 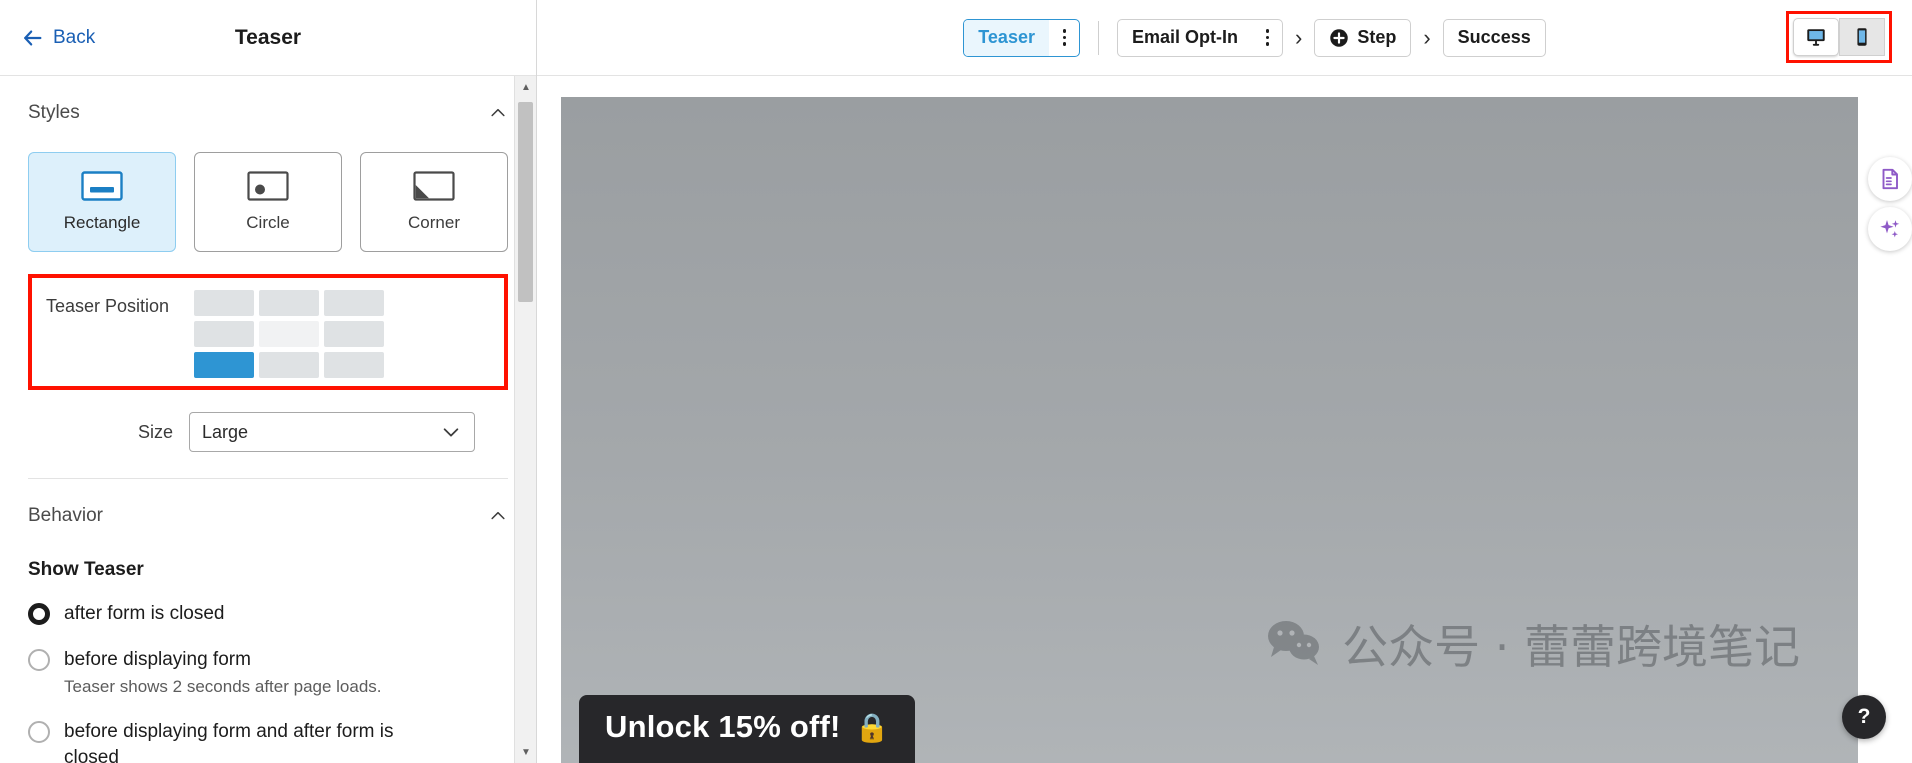 I want to click on teaser-position-label: Teaser Position, so click(x=108, y=306).